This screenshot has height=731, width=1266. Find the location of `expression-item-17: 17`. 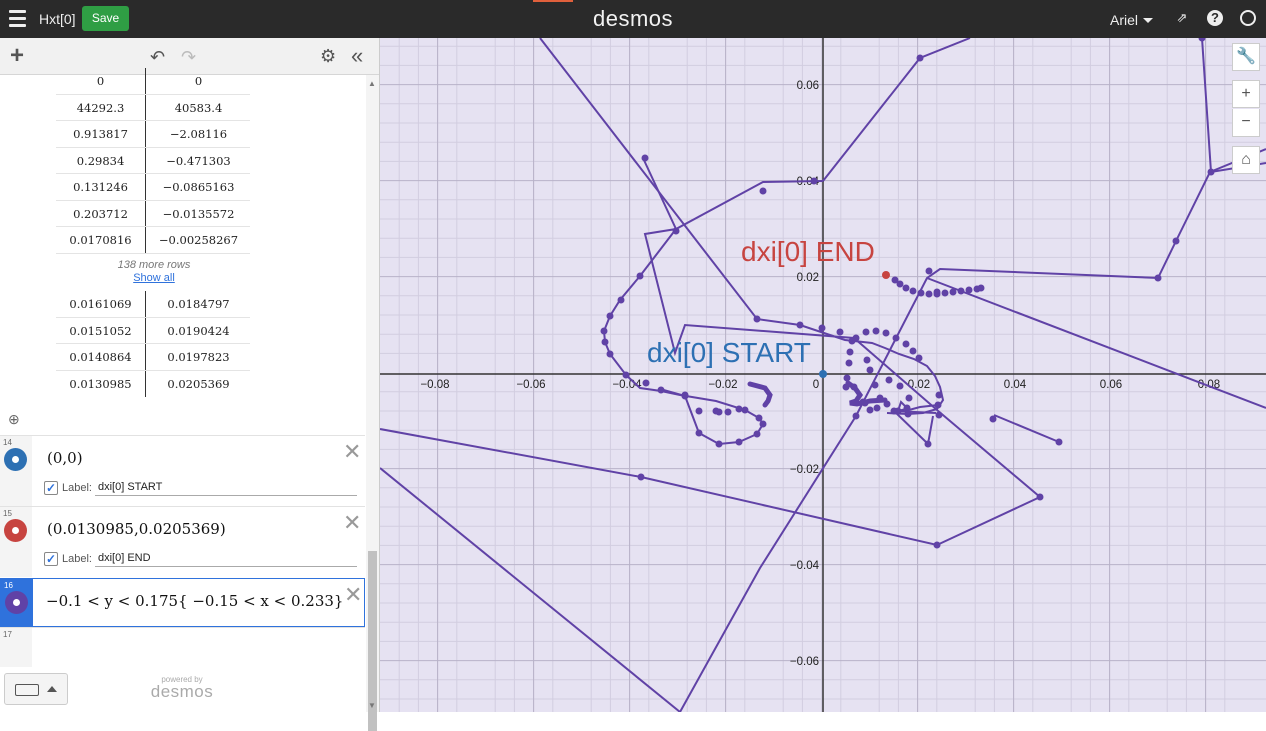

expression-item-17: 17 is located at coordinates (182, 647).